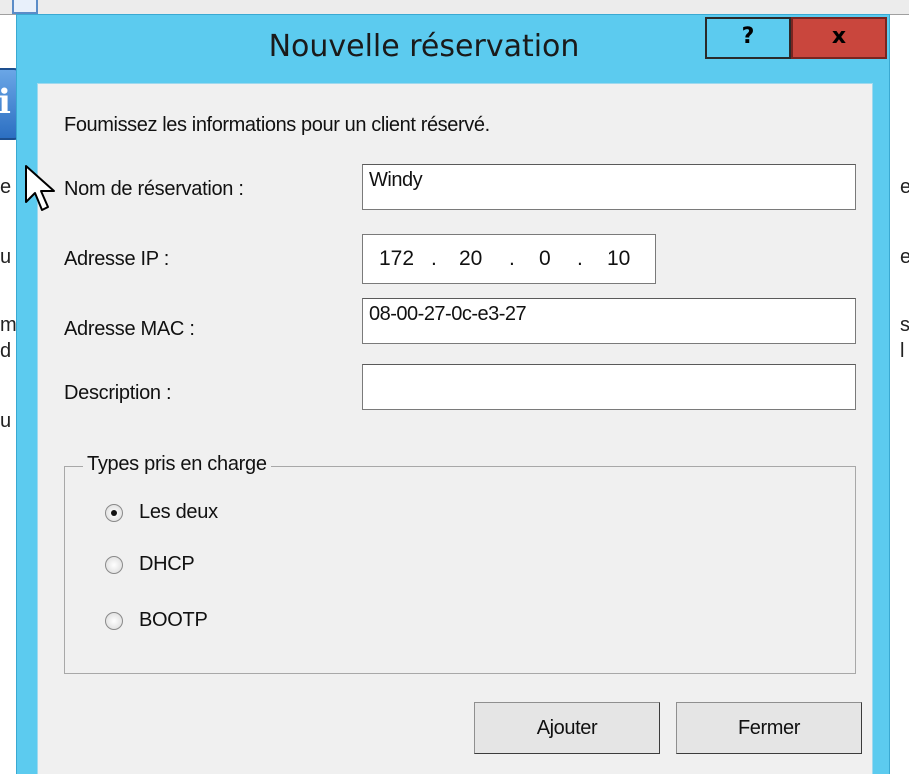 The image size is (909, 774). What do you see at coordinates (769, 728) in the screenshot?
I see `close-dialog-button: Fermer` at bounding box center [769, 728].